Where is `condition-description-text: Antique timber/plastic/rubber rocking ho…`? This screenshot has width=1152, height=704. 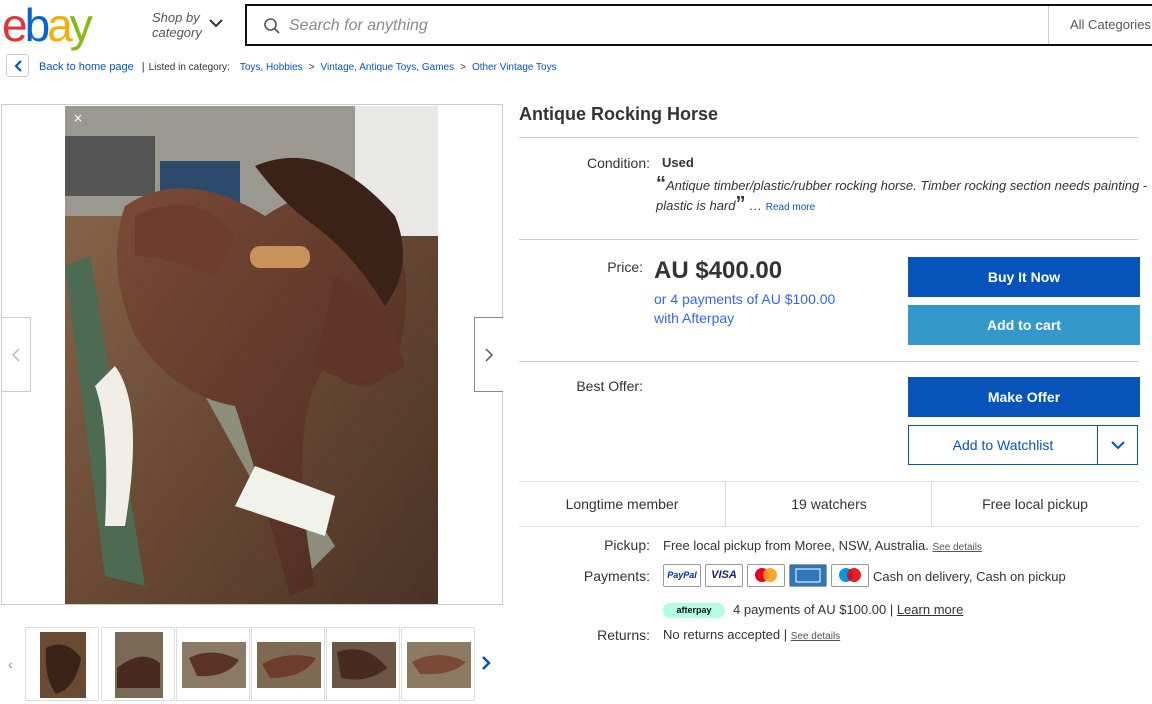 condition-description-text: Antique timber/plastic/rubber rocking ho… is located at coordinates (902, 195).